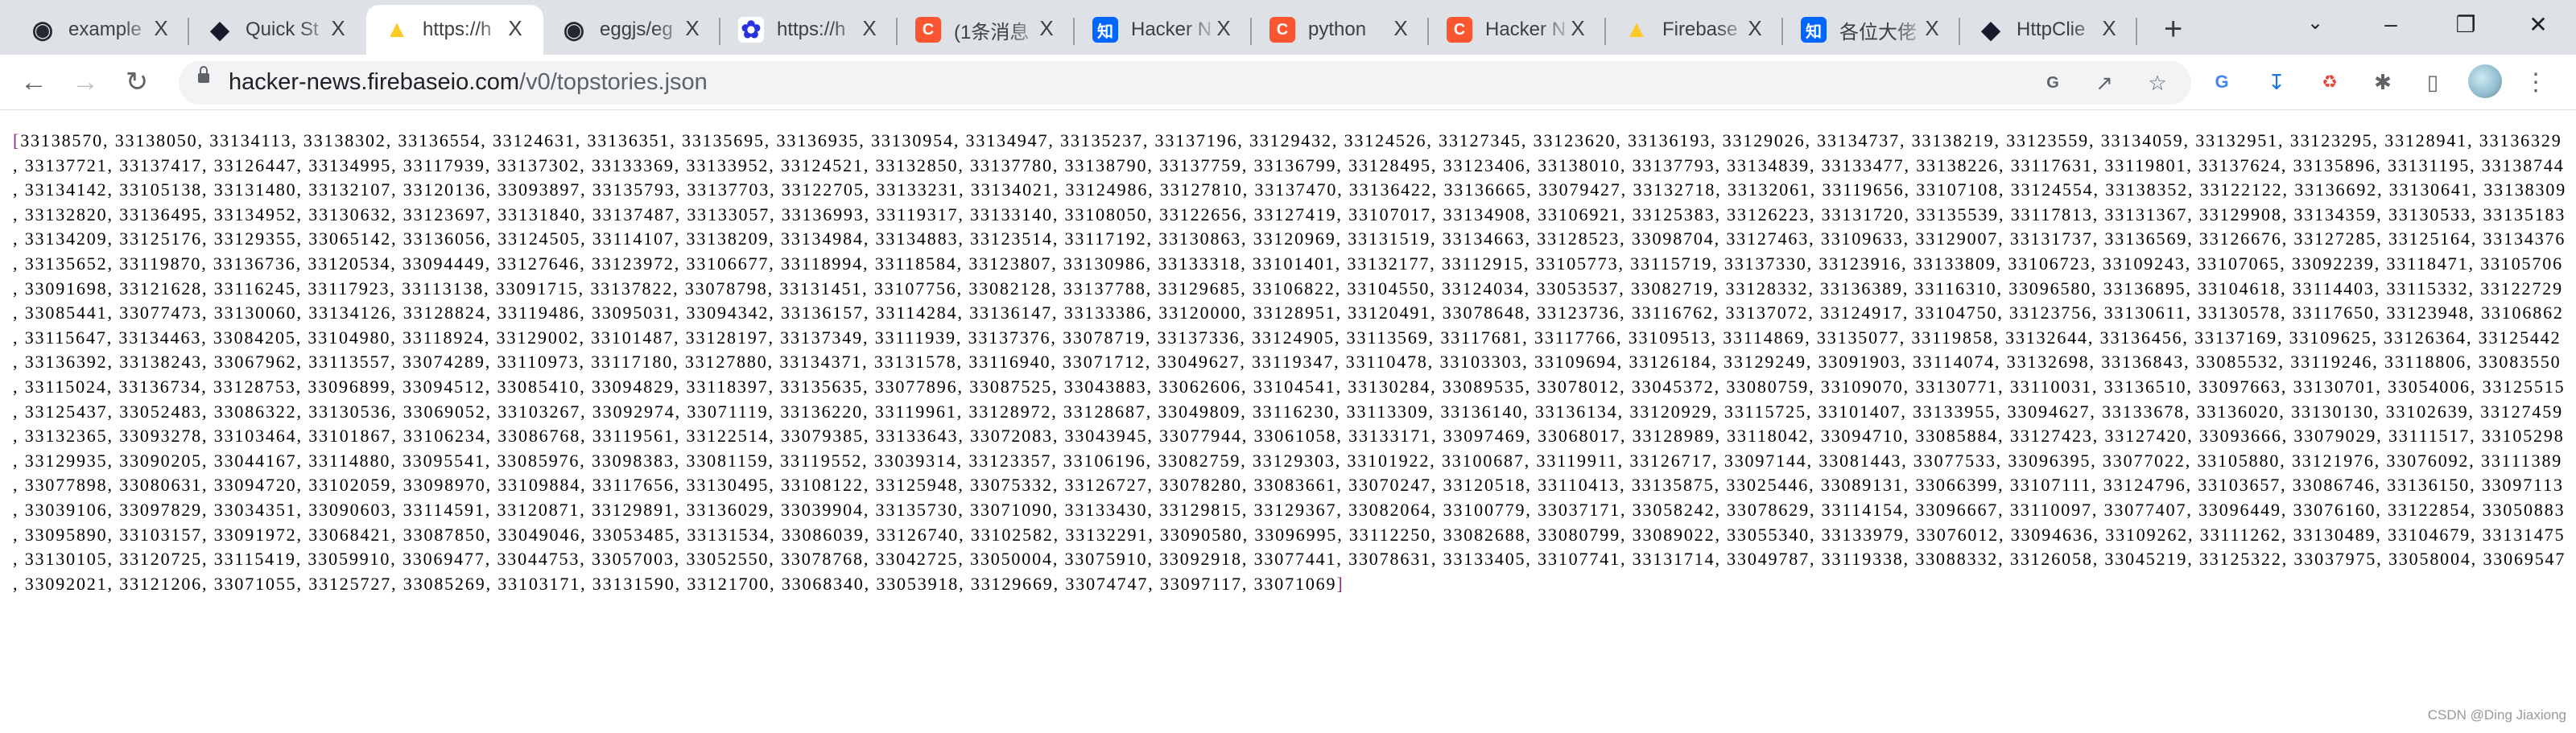 The height and width of the screenshot is (733, 2576). I want to click on story-id: 33087525, so click(1011, 387).